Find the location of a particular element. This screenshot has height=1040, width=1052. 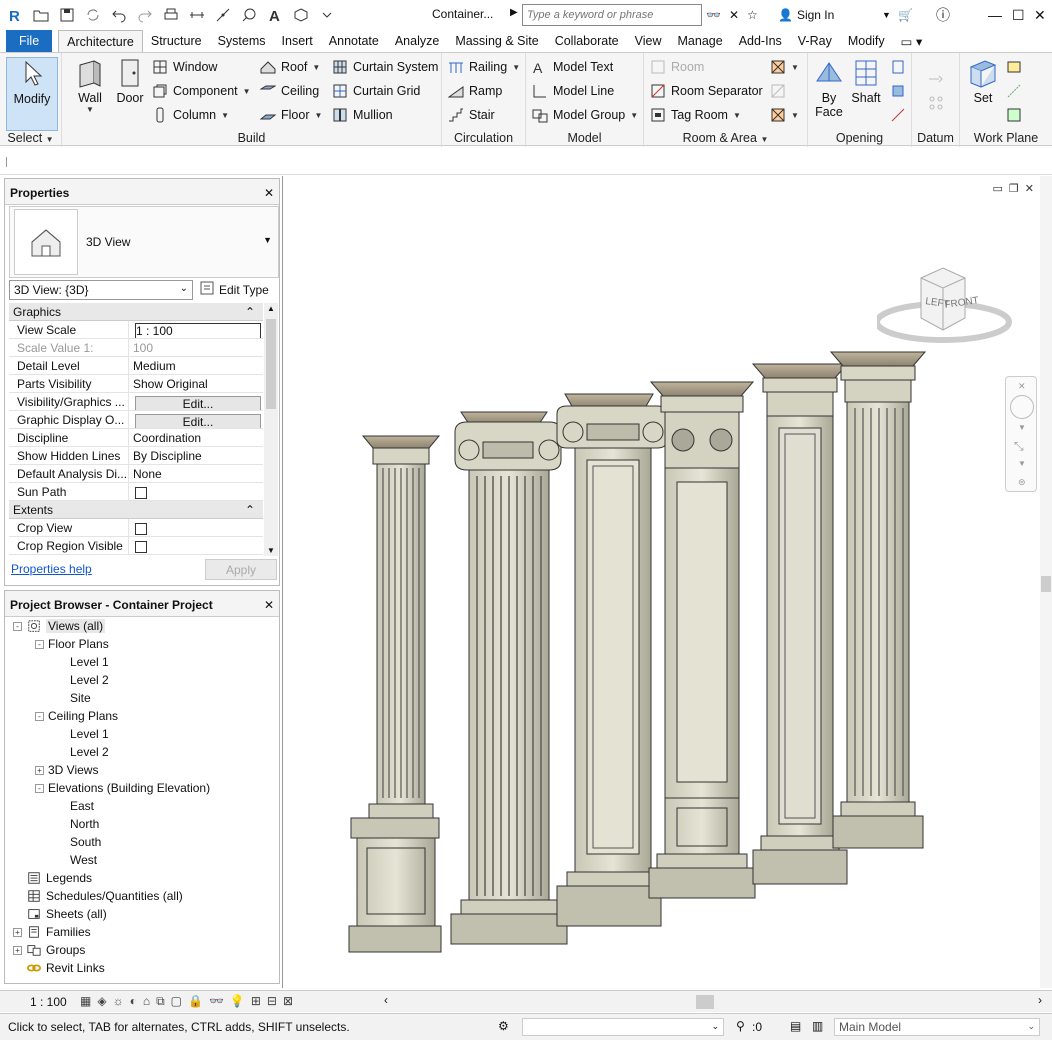

model-text-button: A Model Text is located at coordinates (572, 67).